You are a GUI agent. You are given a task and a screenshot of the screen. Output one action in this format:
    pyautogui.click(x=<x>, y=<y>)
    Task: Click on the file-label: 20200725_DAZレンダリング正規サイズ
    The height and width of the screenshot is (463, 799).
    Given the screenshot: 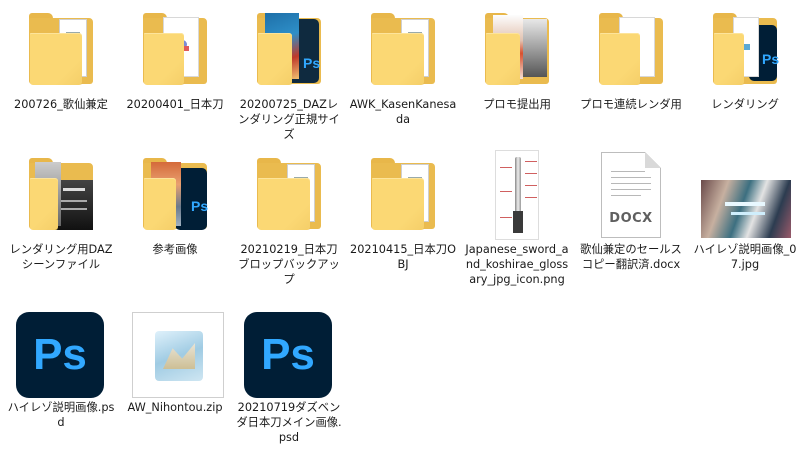 What is the action you would take?
    pyautogui.click(x=289, y=119)
    